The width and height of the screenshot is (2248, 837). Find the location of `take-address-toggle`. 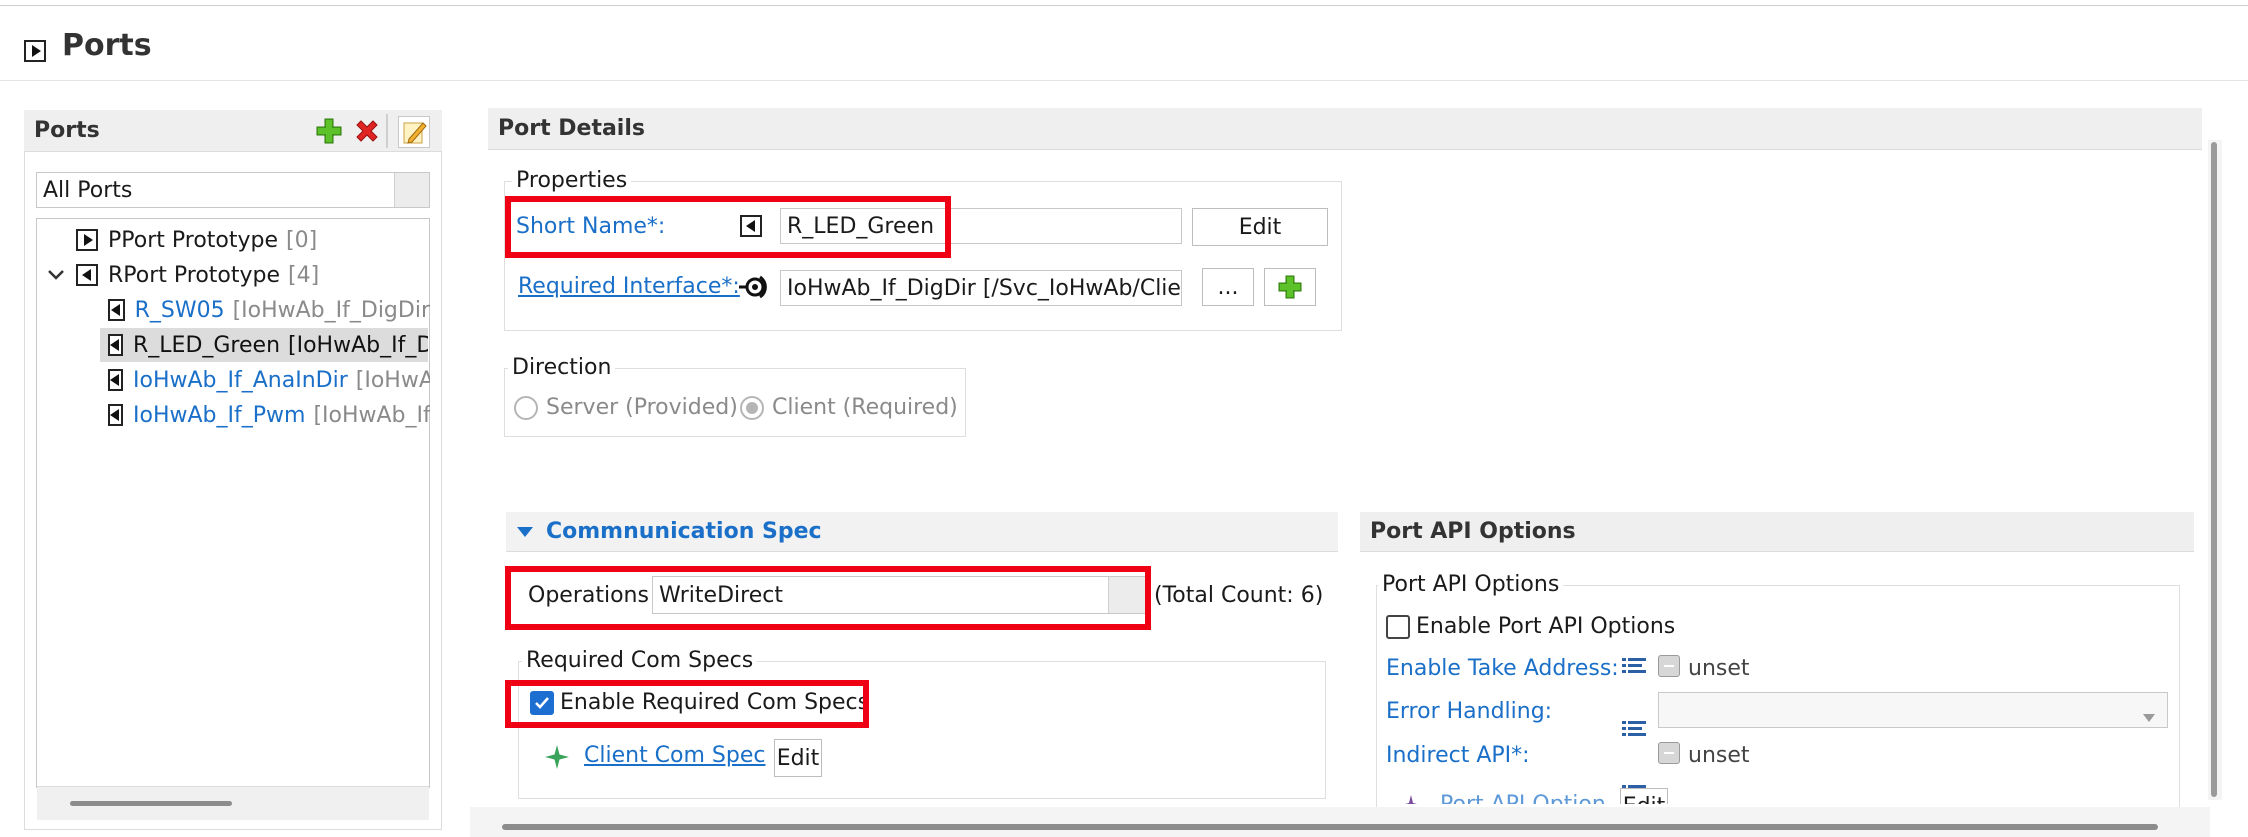

take-address-toggle is located at coordinates (1669, 666).